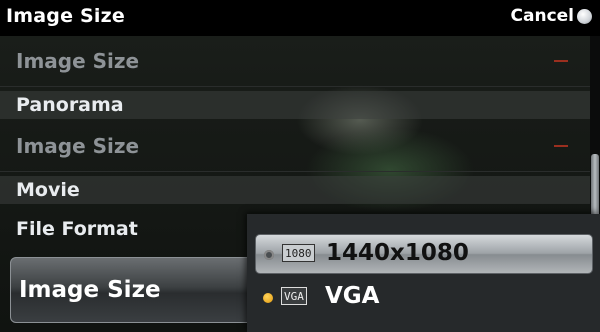 The width and height of the screenshot is (600, 332). I want to click on circle-button-icon, so click(584, 16).